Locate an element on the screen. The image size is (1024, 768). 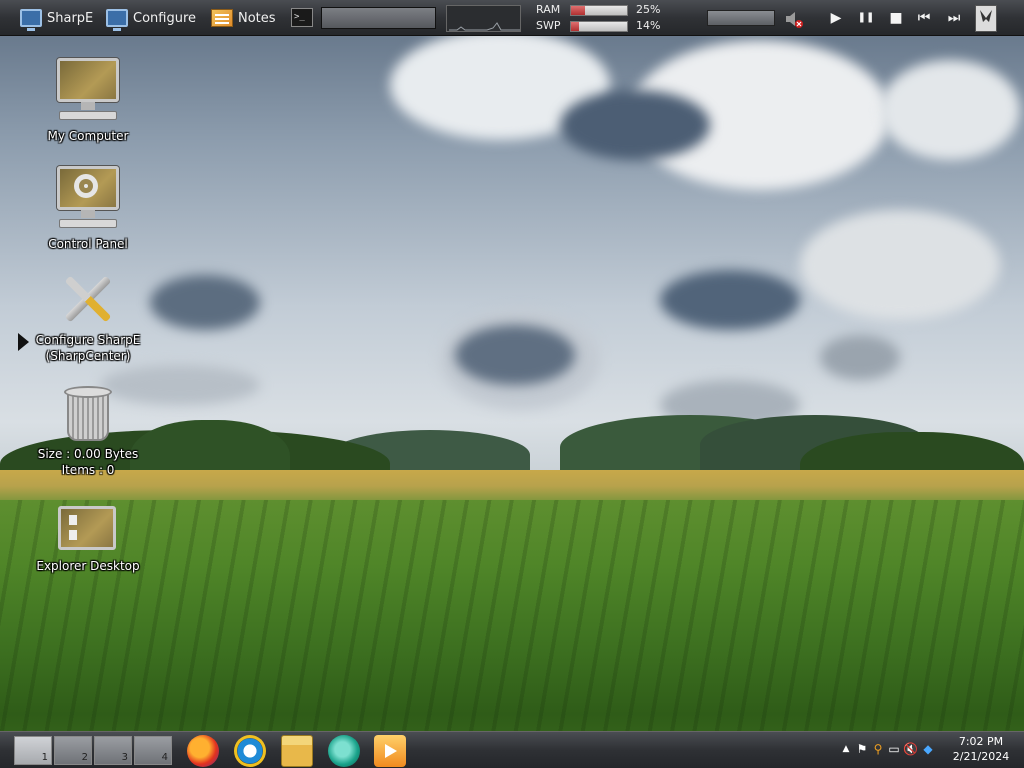
run-input is located at coordinates (378, 18).